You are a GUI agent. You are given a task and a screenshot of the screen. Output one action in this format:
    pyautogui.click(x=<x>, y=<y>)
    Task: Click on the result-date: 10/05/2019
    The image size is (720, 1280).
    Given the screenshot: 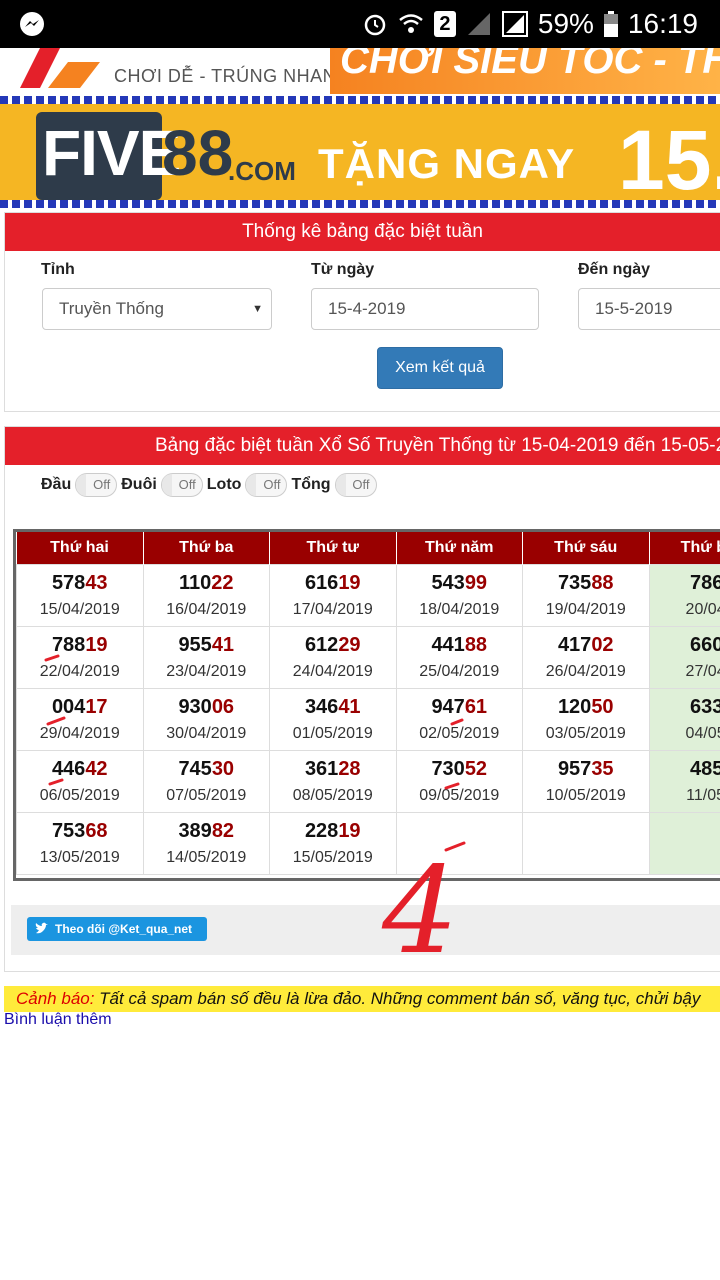 What is the action you would take?
    pyautogui.click(x=585, y=795)
    